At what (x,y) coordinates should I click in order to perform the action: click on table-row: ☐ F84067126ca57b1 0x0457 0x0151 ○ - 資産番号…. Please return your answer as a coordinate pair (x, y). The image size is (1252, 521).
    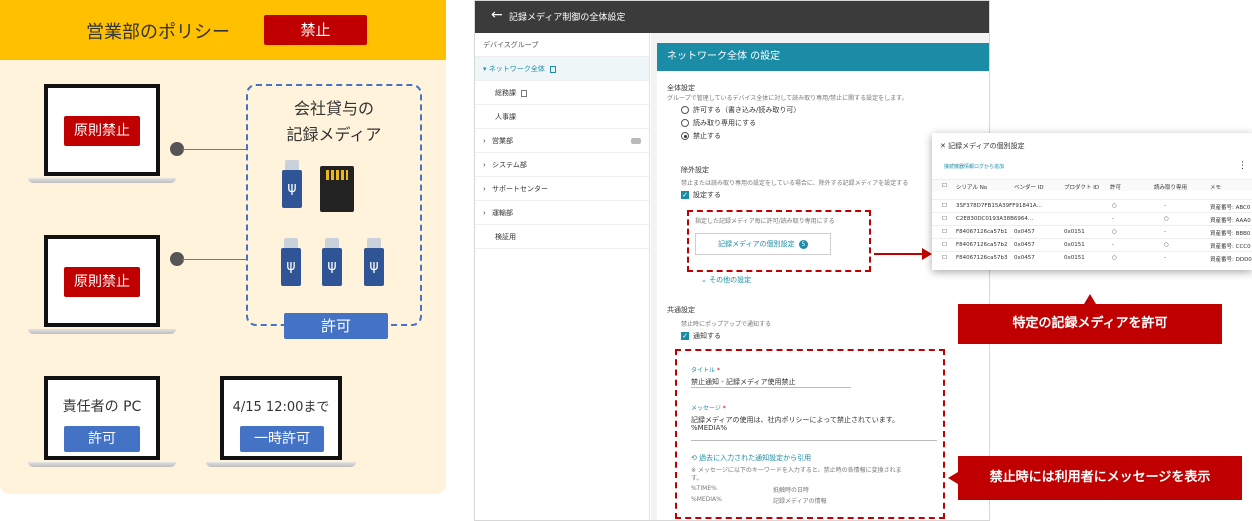
    Looking at the image, I should click on (1092, 231).